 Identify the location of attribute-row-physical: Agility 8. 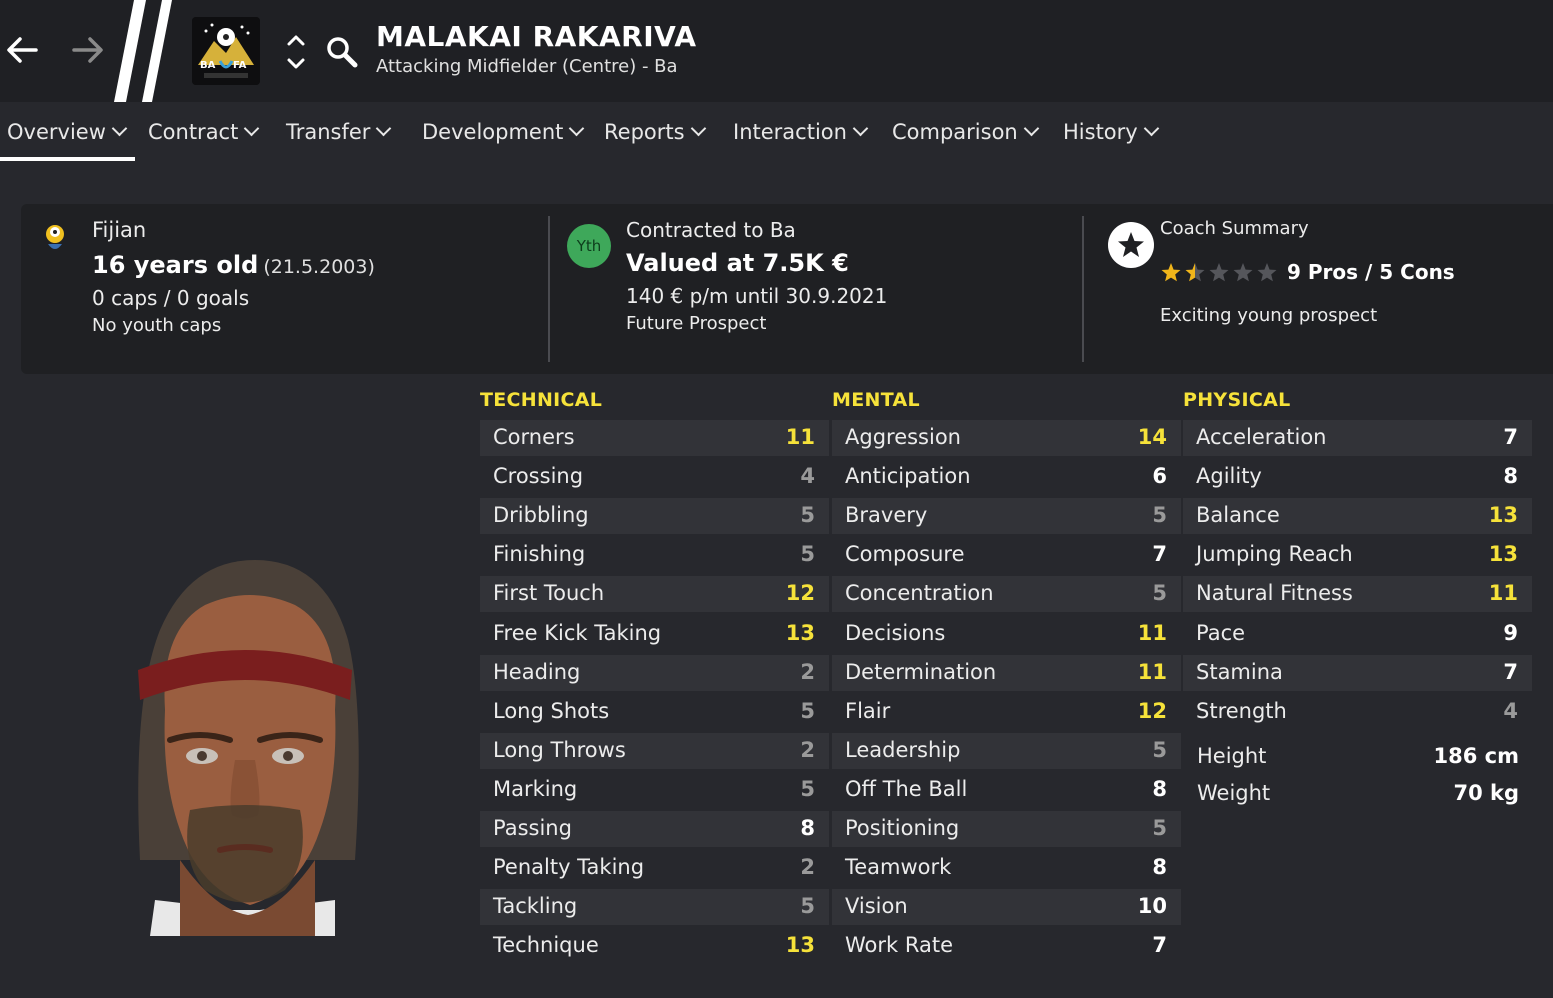
(1357, 477).